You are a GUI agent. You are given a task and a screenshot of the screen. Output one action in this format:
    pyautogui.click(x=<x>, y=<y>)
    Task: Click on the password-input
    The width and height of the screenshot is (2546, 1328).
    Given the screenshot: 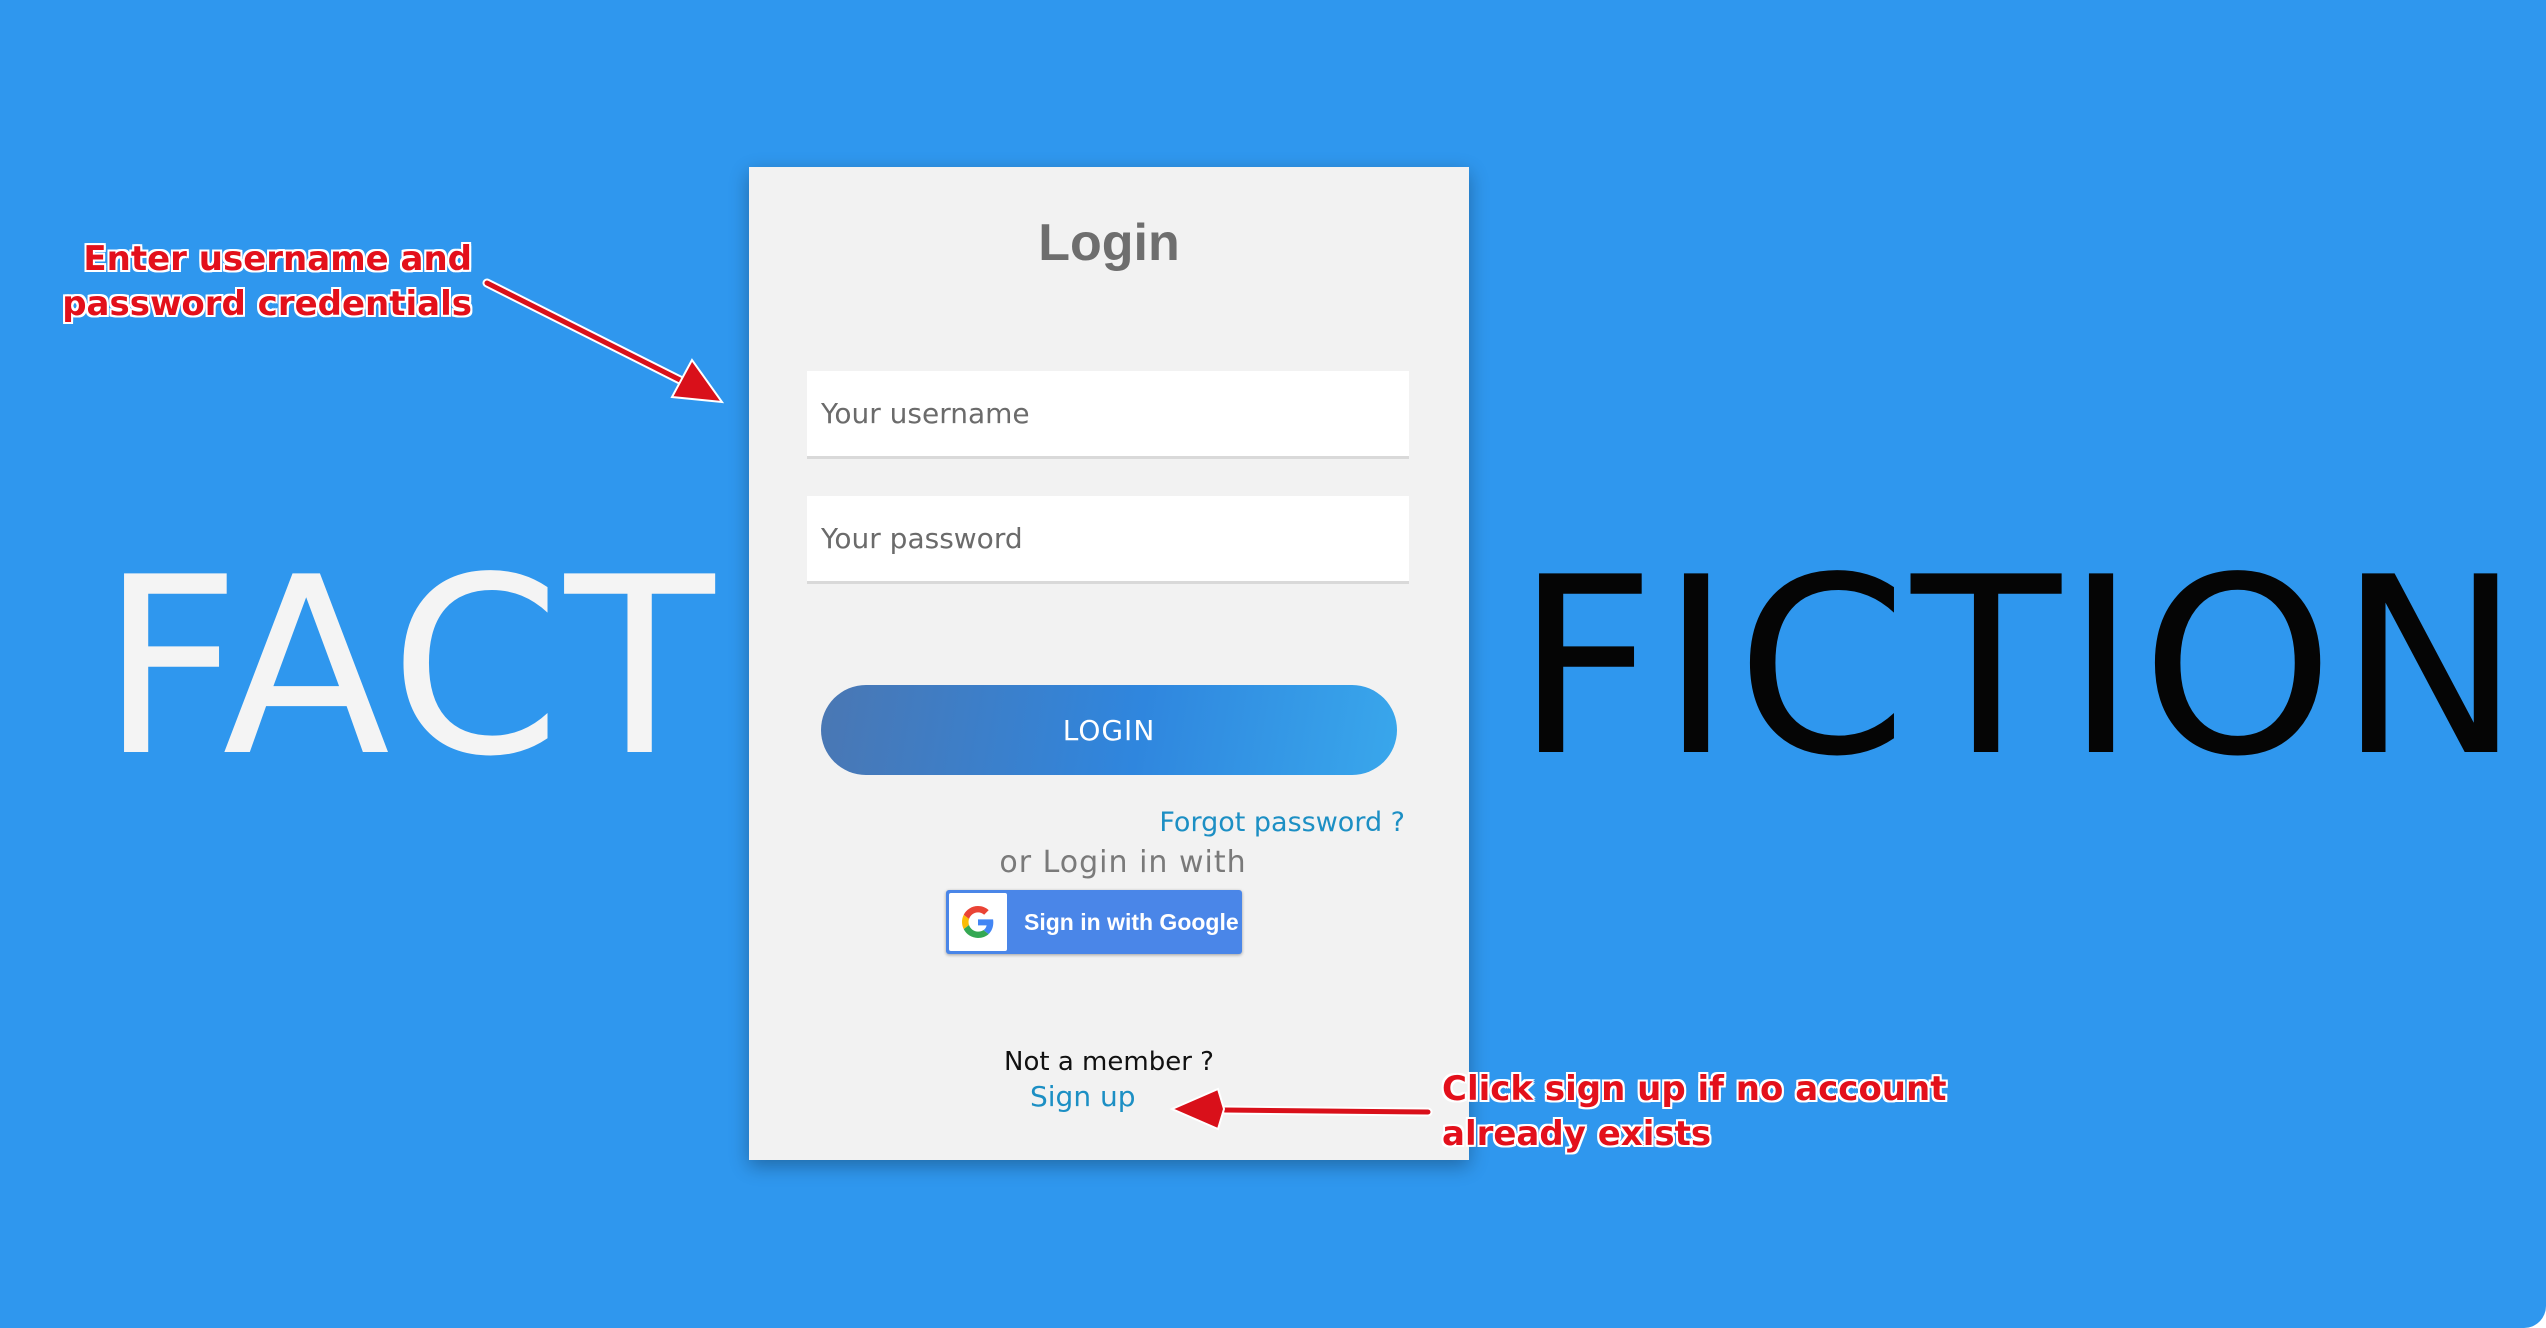 What is the action you would take?
    pyautogui.click(x=1108, y=540)
    